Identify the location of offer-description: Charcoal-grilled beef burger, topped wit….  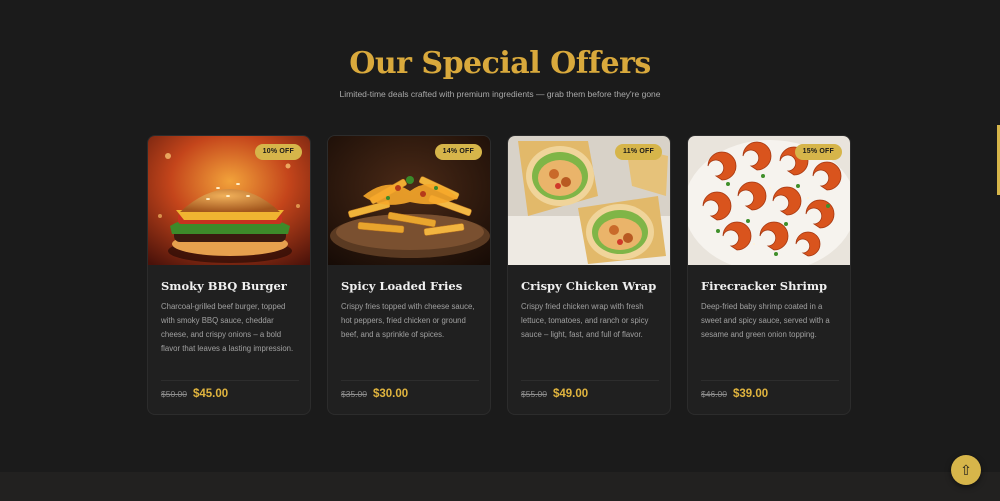
(227, 327).